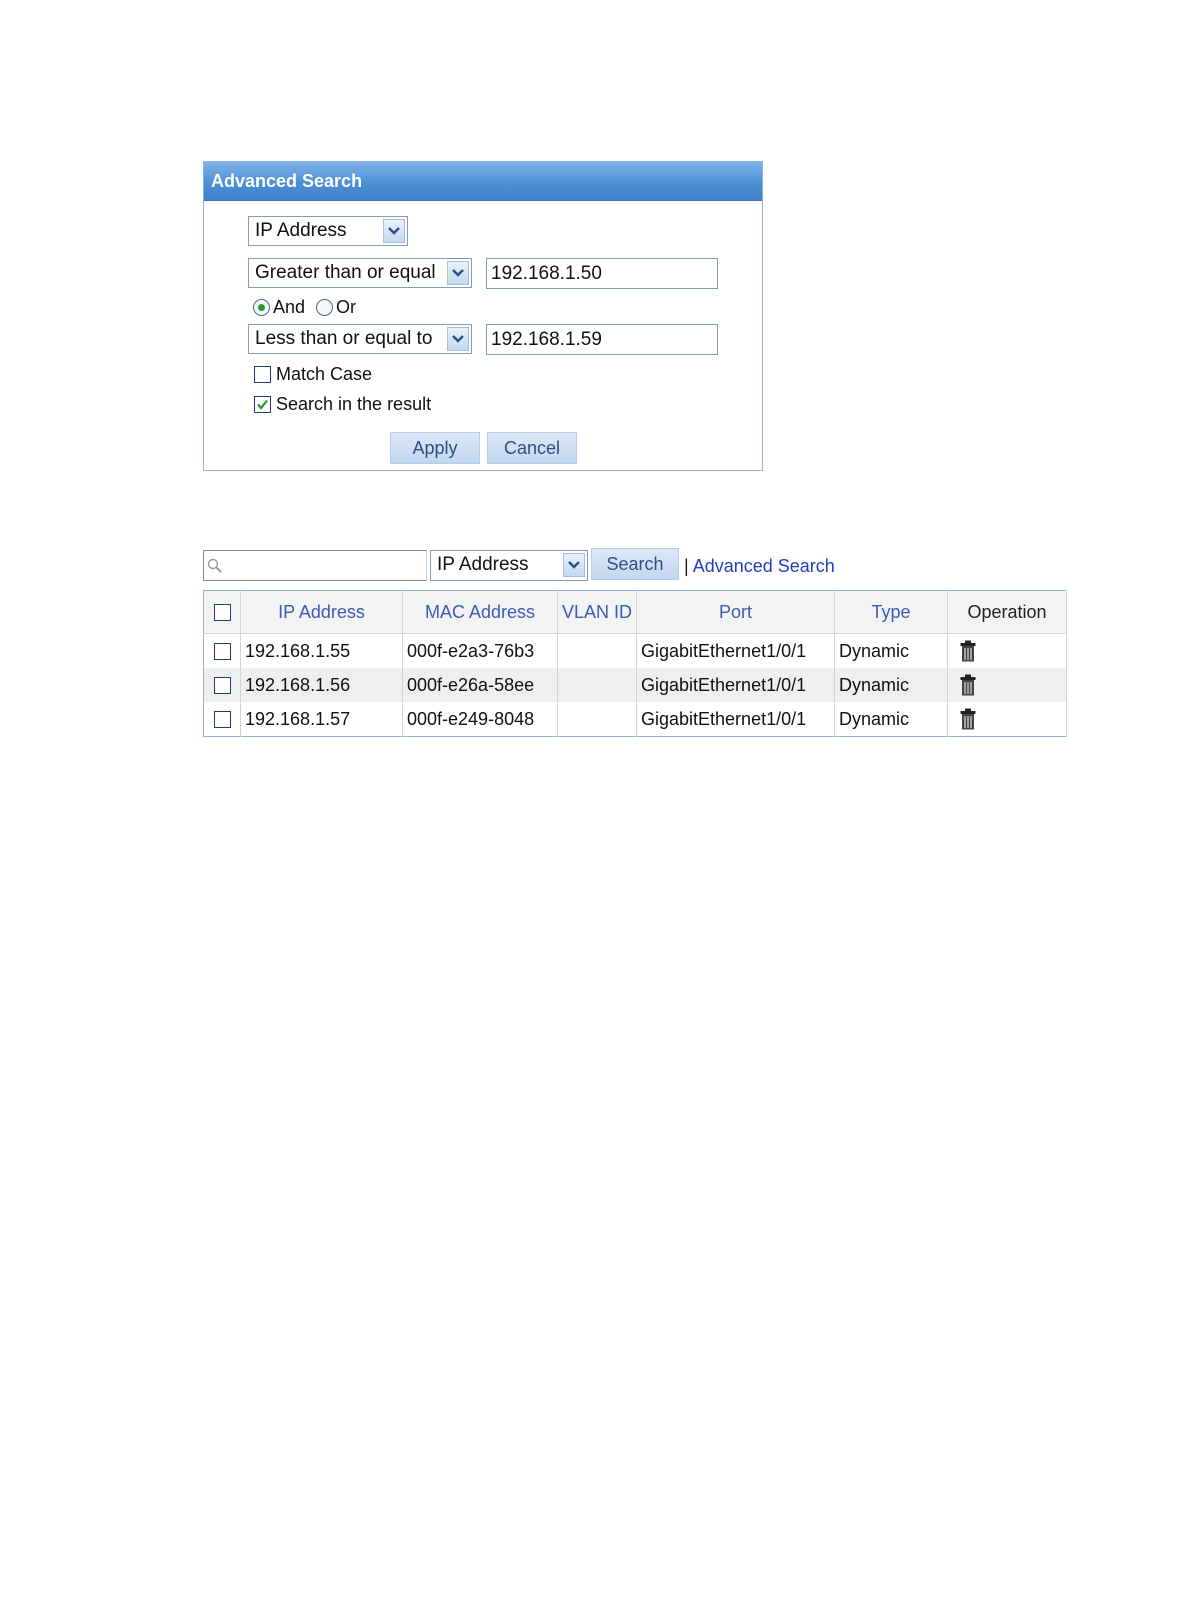 The height and width of the screenshot is (1616, 1190). What do you see at coordinates (354, 403) in the screenshot?
I see `search-in-result-label: Search in the result` at bounding box center [354, 403].